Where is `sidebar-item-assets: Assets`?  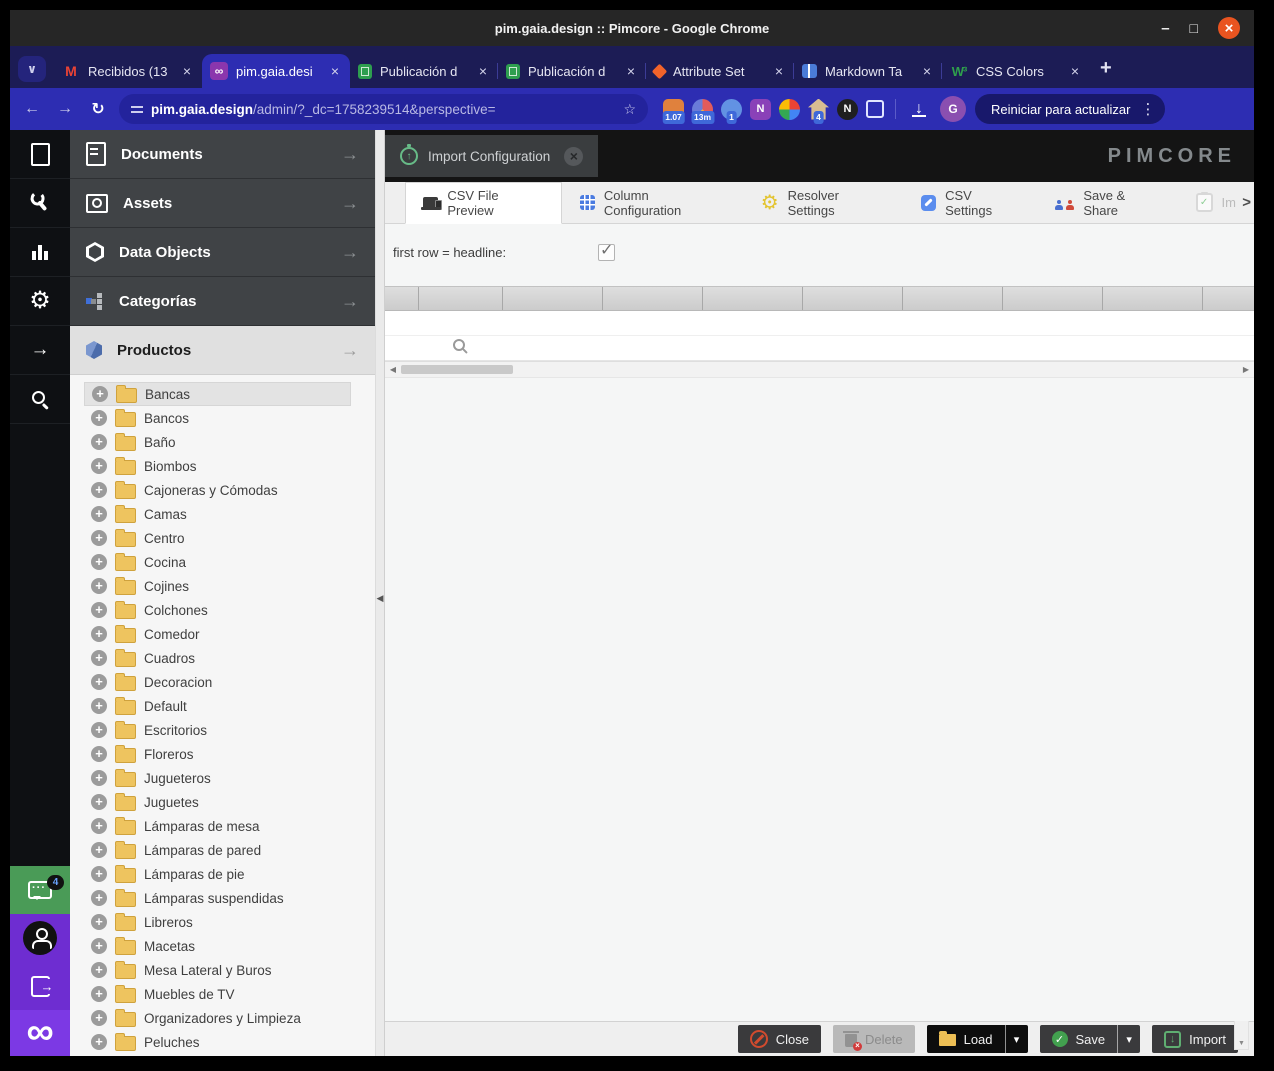
sidebar-item-assets: Assets is located at coordinates (222, 203).